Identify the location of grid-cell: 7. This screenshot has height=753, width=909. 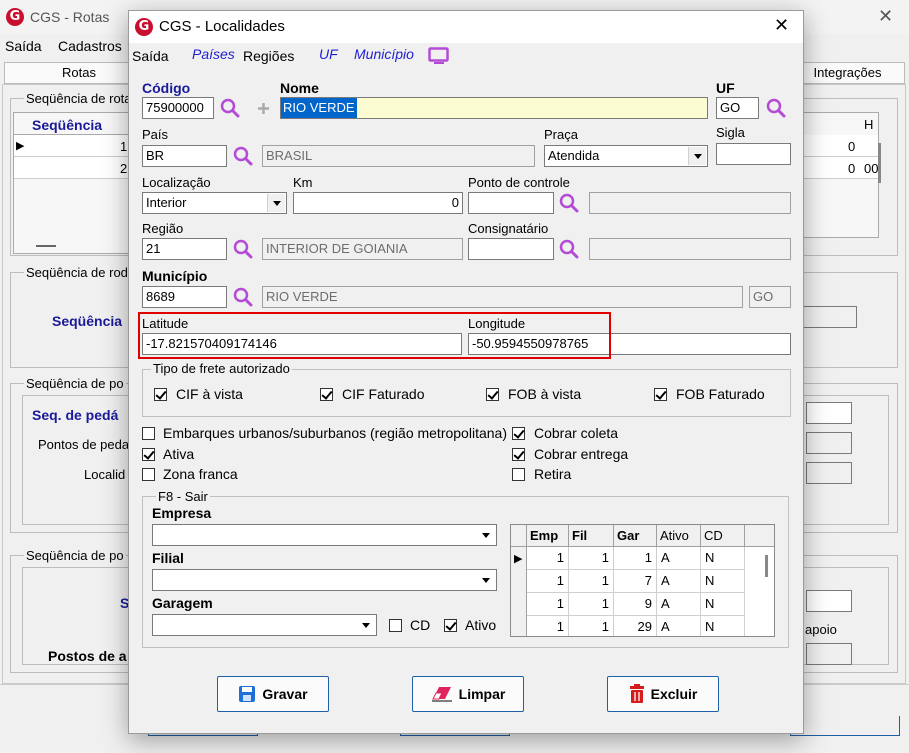
(635, 581).